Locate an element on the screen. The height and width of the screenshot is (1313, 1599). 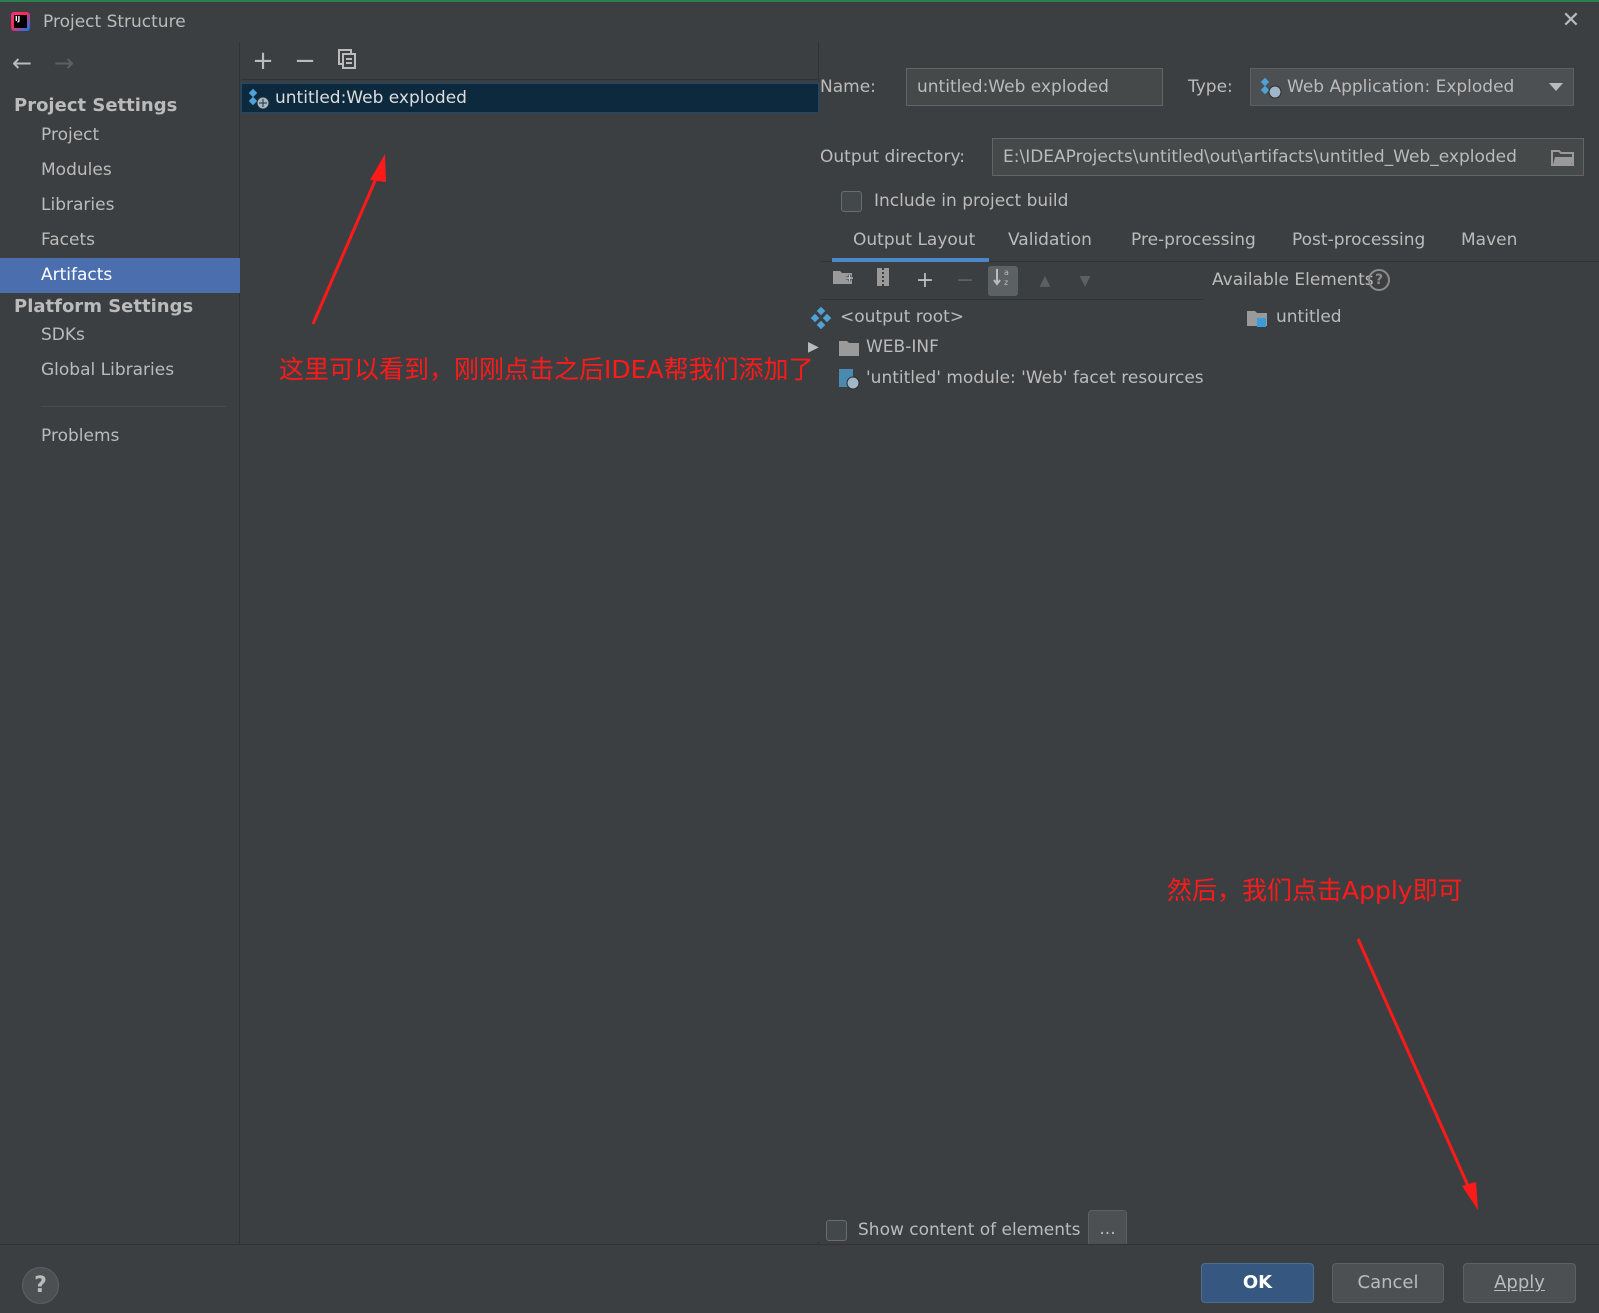
sort-alphabetically-icon: az is located at coordinates (1003, 281).